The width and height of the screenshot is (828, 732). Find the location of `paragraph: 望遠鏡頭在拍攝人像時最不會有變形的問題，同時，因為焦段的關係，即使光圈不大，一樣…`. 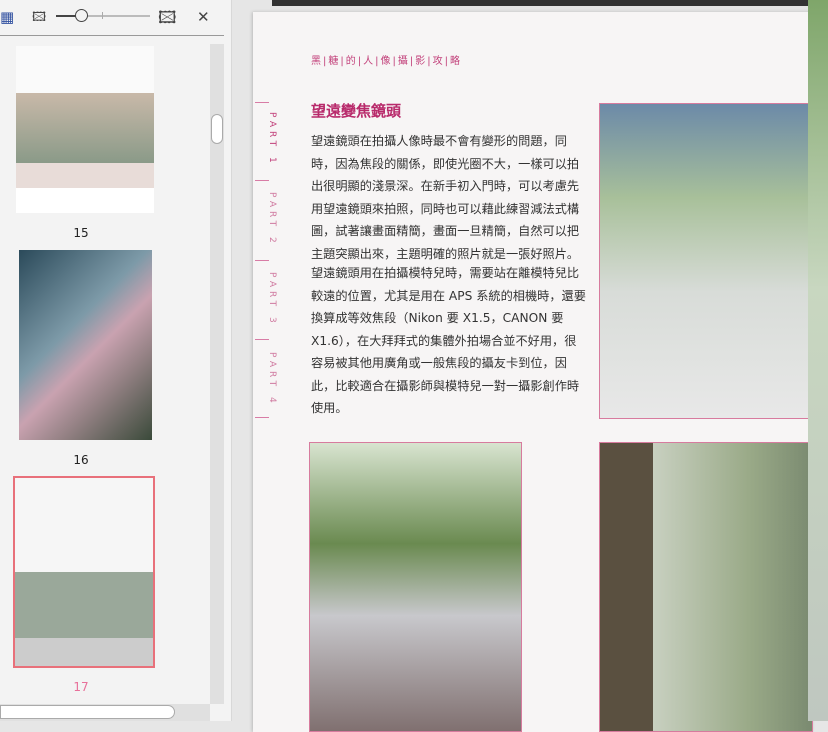

paragraph: 望遠鏡頭在拍攝人像時最不會有變形的問題，同時，因為焦段的關係，即使光圈不大，一樣… is located at coordinates (445, 197).